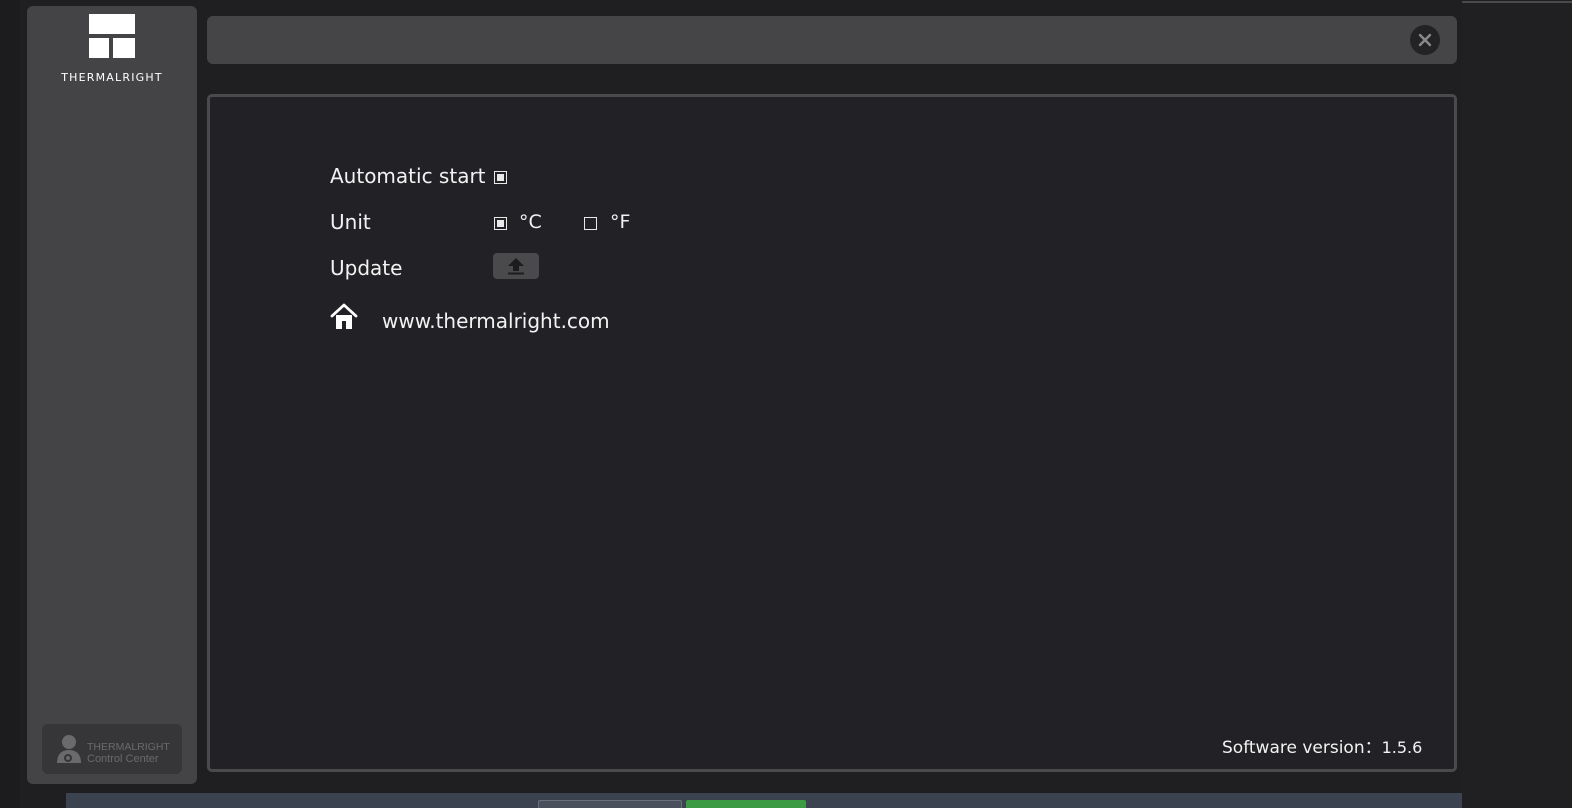 This screenshot has width=1572, height=808. What do you see at coordinates (530, 222) in the screenshot?
I see `celsius-label: °C` at bounding box center [530, 222].